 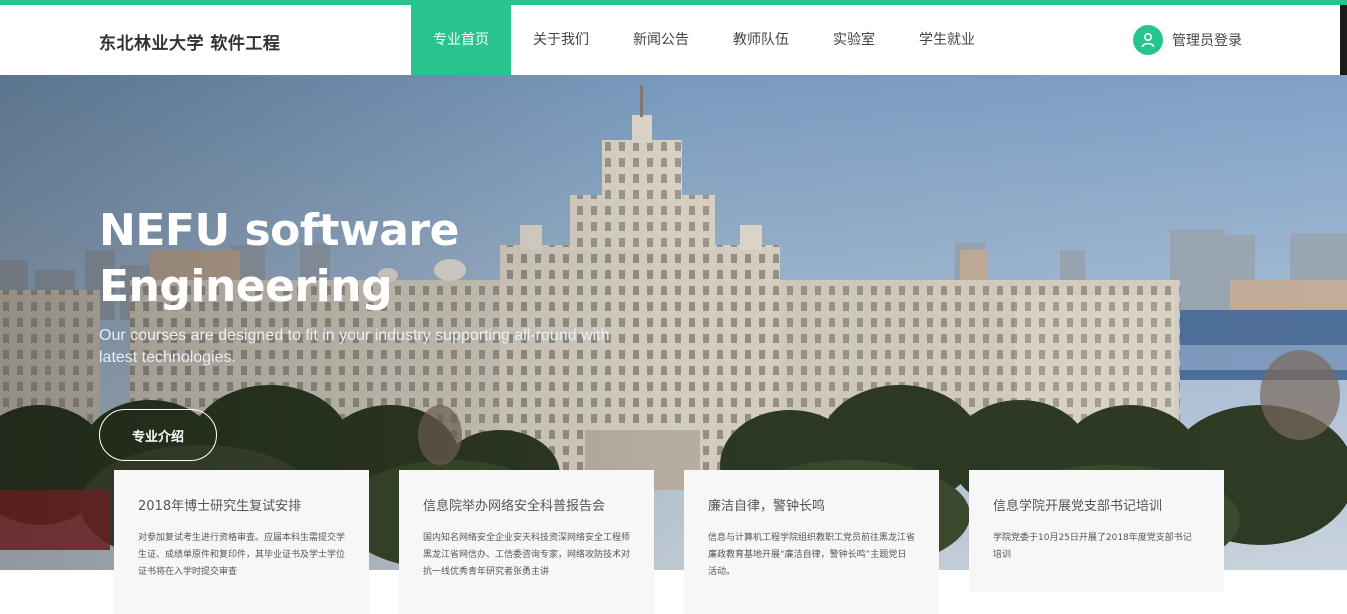 What do you see at coordinates (189, 41) in the screenshot?
I see `site-brand: 东北林业大学 软件工程` at bounding box center [189, 41].